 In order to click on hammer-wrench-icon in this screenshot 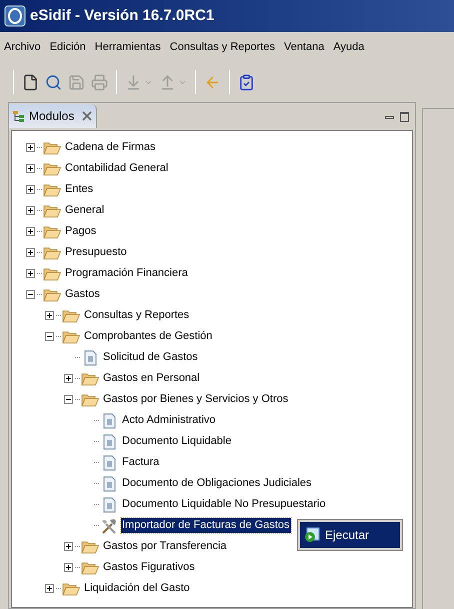, I will do `click(109, 525)`.